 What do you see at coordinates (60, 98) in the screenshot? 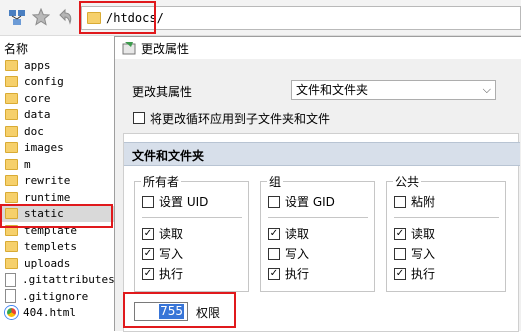
I see `file-item-core: core` at bounding box center [60, 98].